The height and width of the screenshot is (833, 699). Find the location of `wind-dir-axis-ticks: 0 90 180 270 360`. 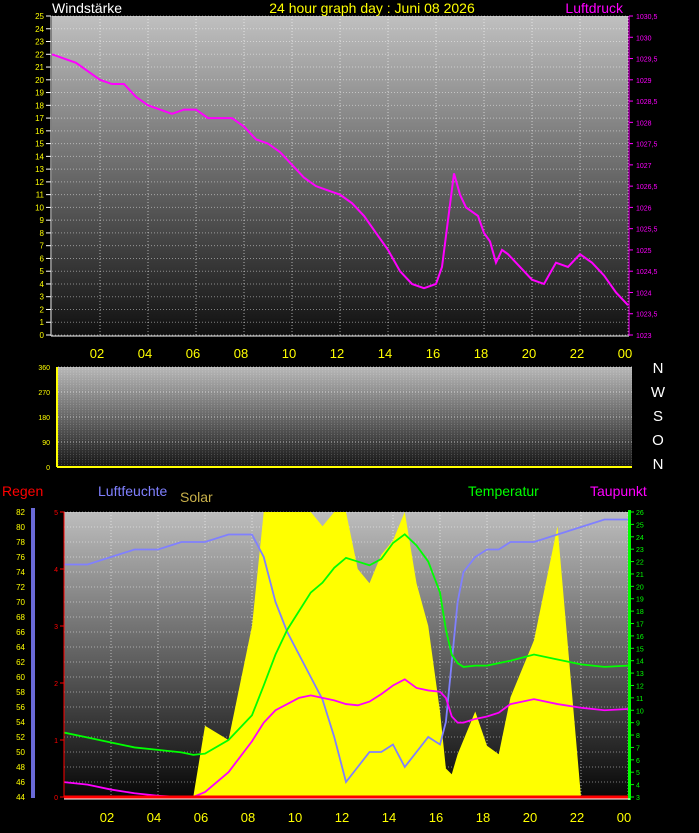

wind-dir-axis-ticks: 0 90 180 270 360 is located at coordinates (44, 418).